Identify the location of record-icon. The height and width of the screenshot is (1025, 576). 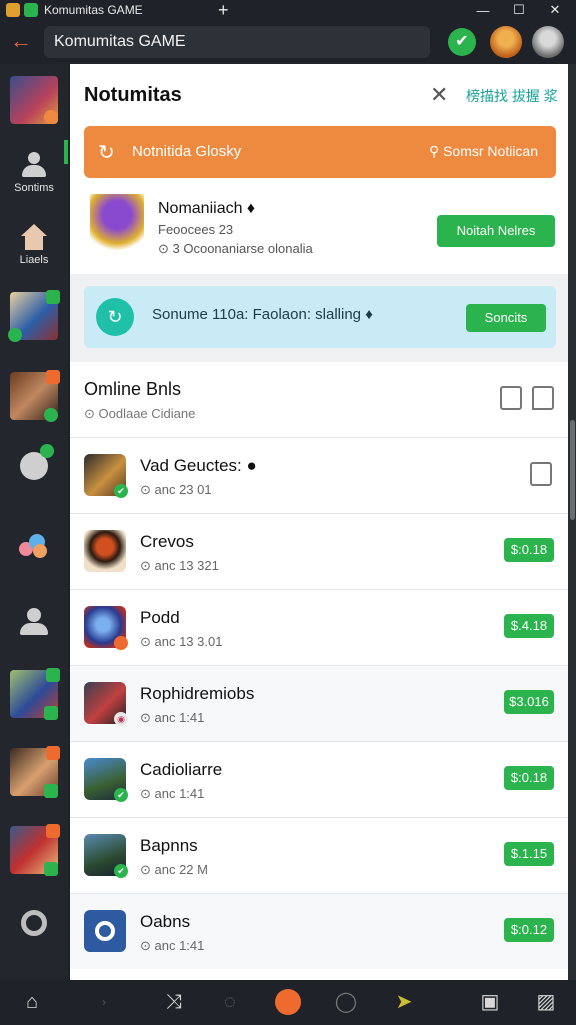
(288, 1002).